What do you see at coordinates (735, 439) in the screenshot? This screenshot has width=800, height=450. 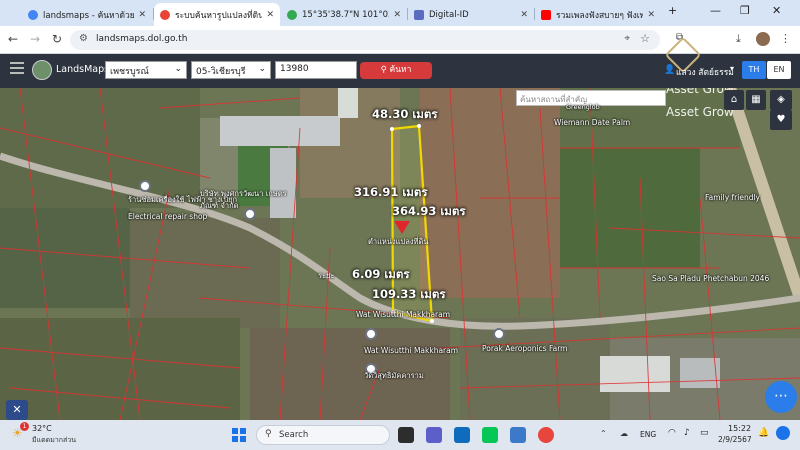 I see `clock-date: 2/9/2567` at bounding box center [735, 439].